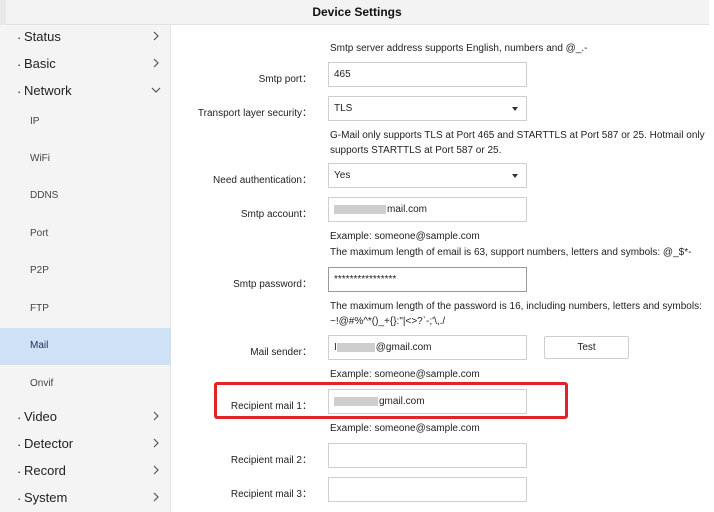 The width and height of the screenshot is (714, 512). What do you see at coordinates (262, 180) in the screenshot?
I see `auth-label: Need authentication：` at bounding box center [262, 180].